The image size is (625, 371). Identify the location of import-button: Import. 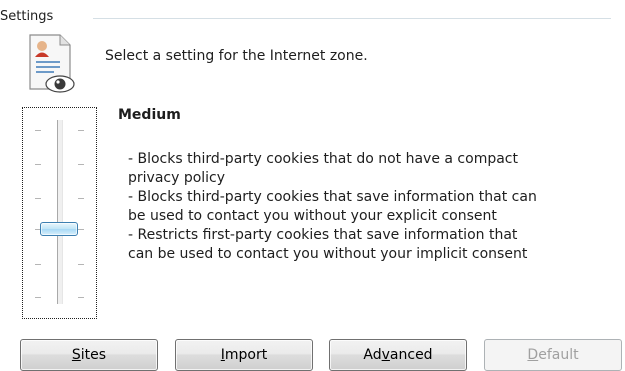
(244, 355).